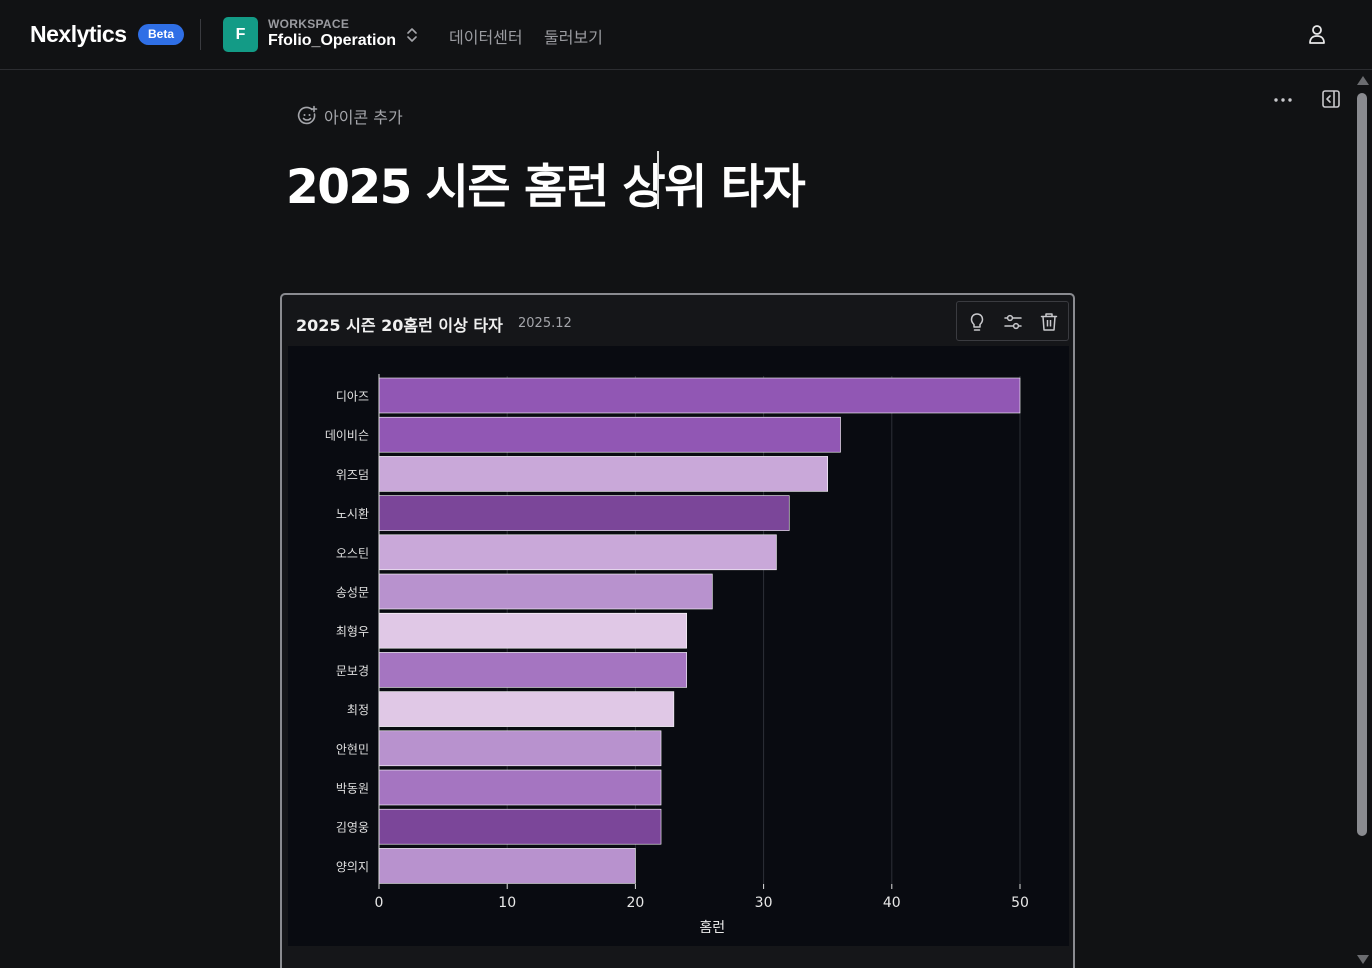  Describe the element at coordinates (1363, 80) in the screenshot. I see `scroll-up-arrow` at that location.